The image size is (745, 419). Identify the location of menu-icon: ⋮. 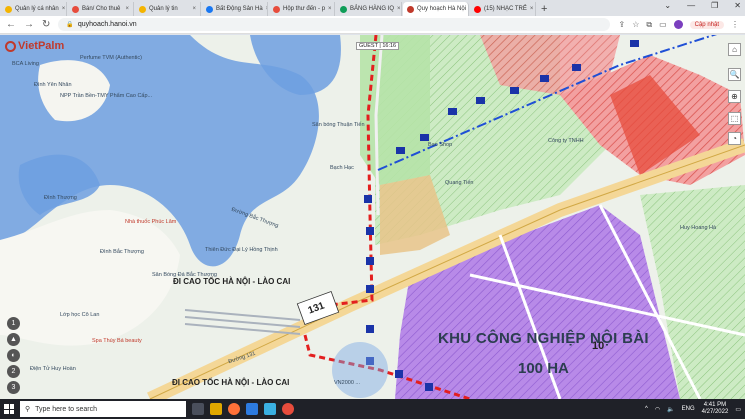
(735, 24).